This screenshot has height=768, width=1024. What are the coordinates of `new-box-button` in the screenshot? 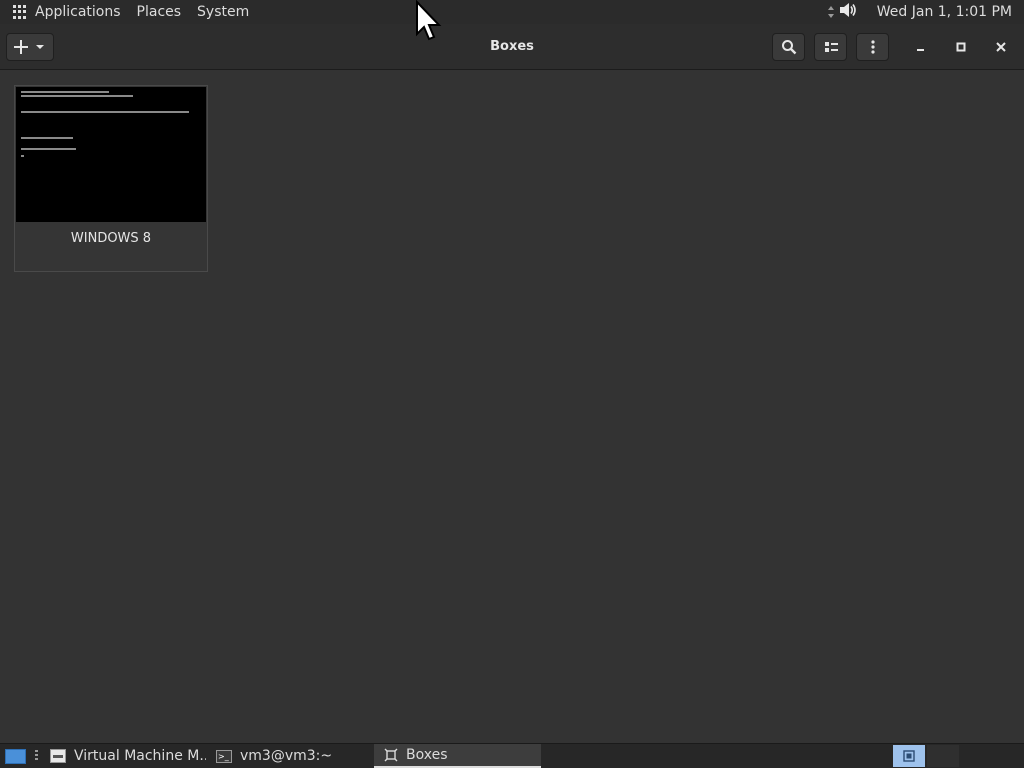 It's located at (30, 47).